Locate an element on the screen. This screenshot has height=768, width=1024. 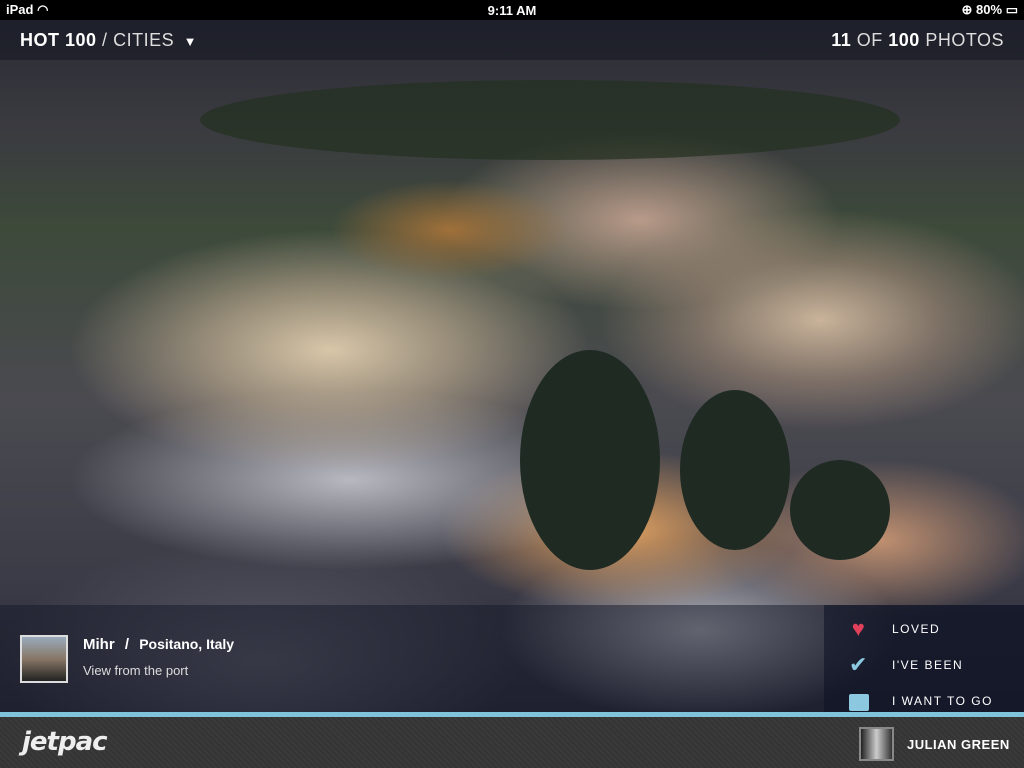
photo-credit: Mihr / Positano, Italy is located at coordinates (158, 644).